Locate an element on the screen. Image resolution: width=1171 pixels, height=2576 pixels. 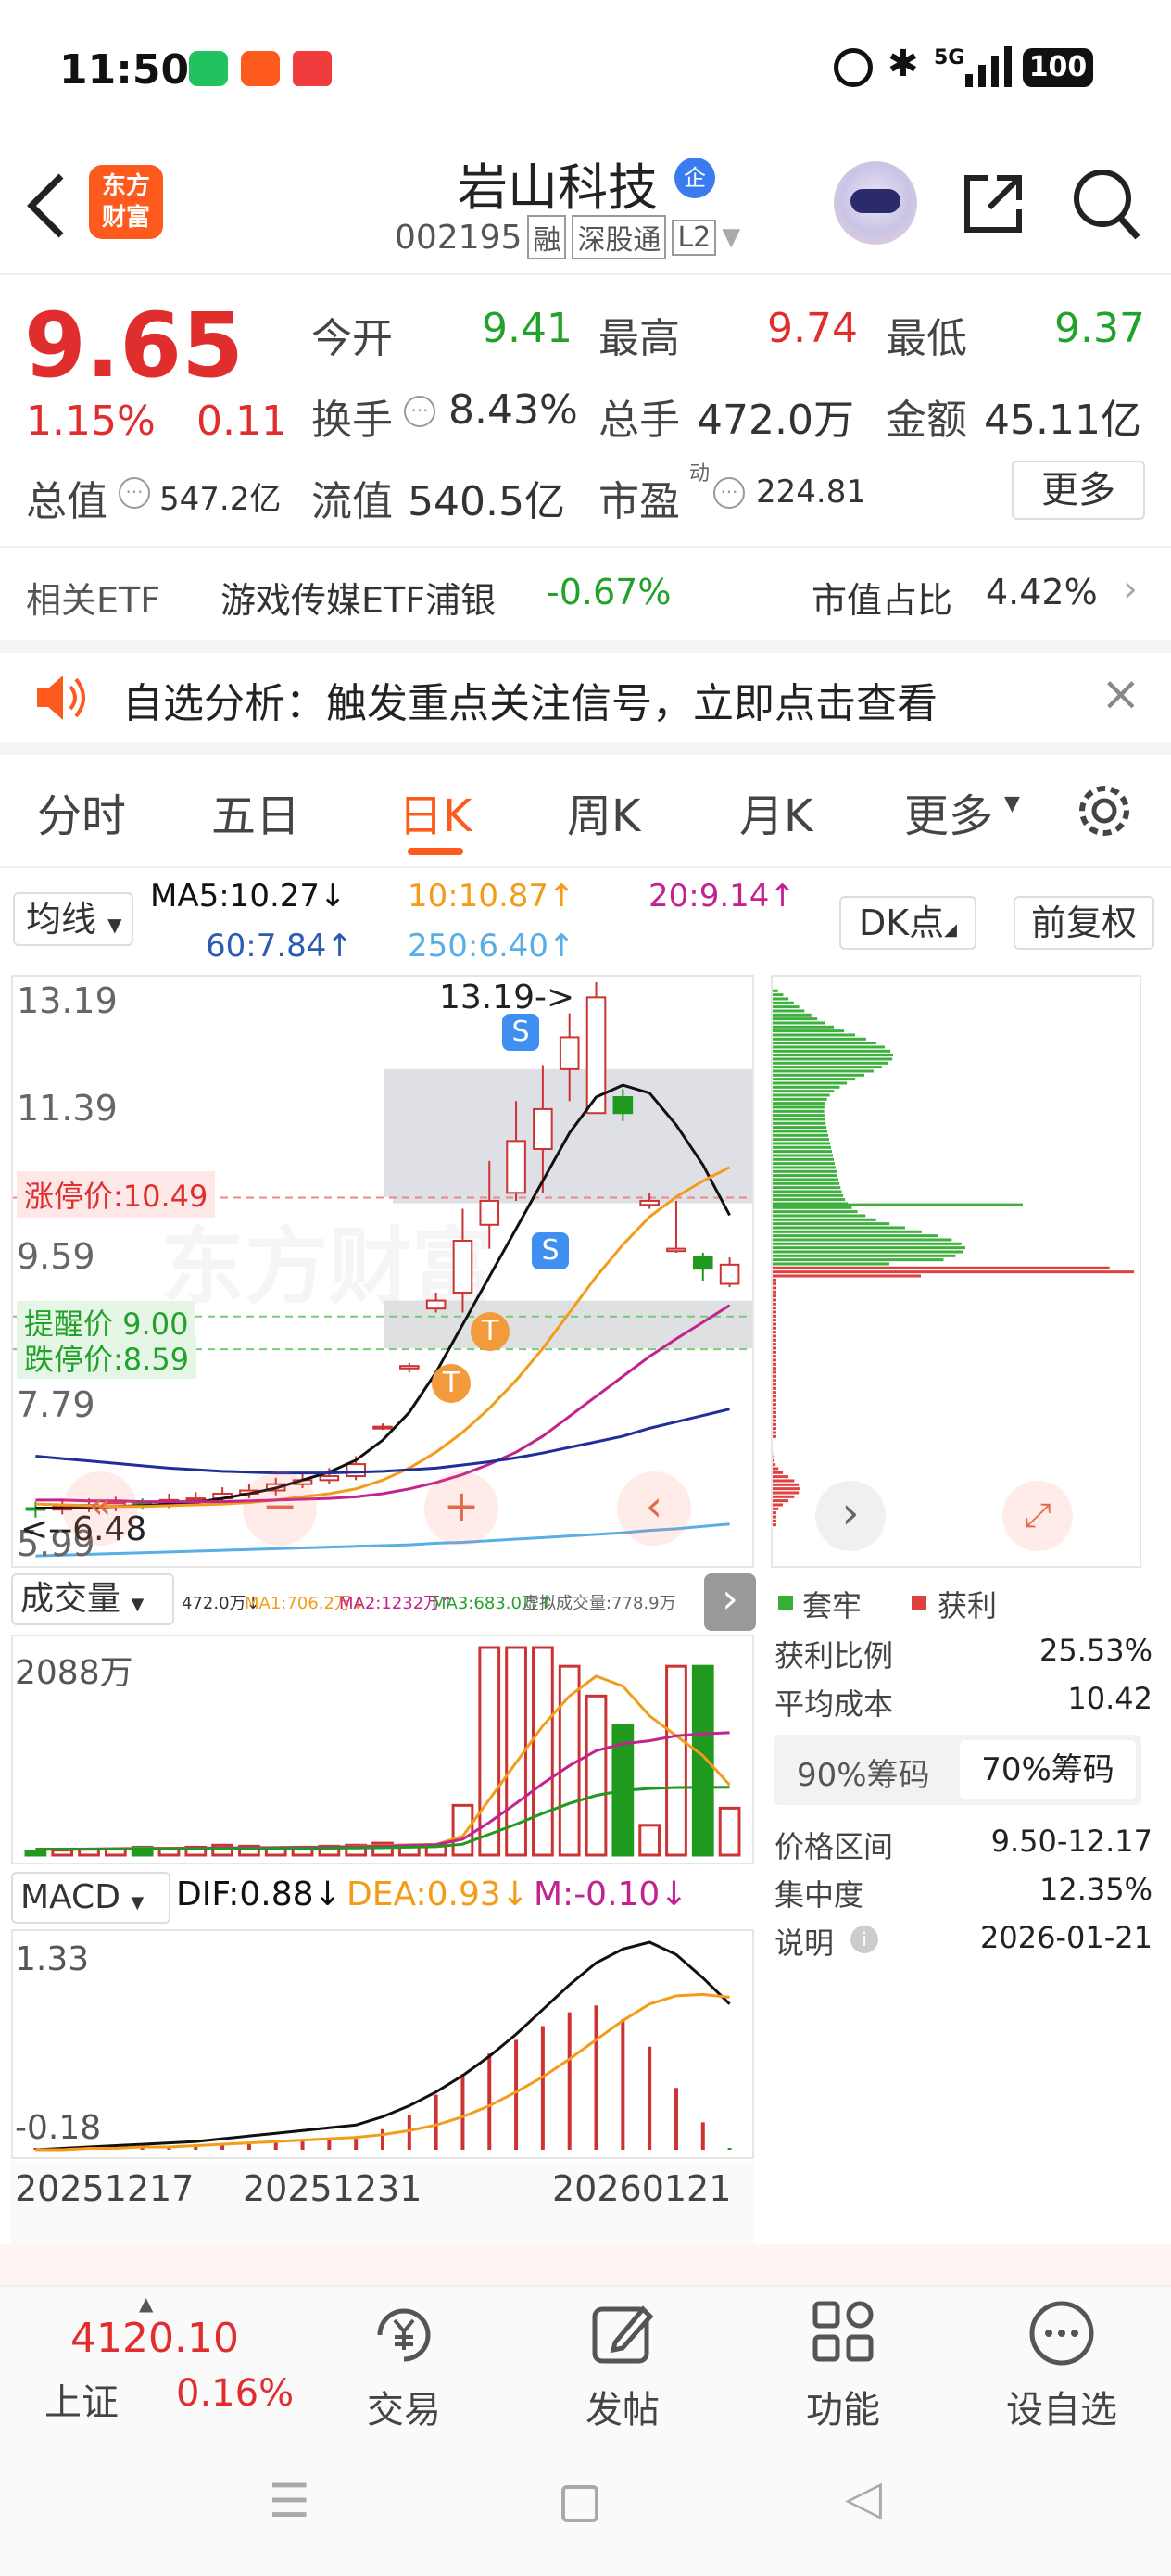
share-icon is located at coordinates (993, 203).